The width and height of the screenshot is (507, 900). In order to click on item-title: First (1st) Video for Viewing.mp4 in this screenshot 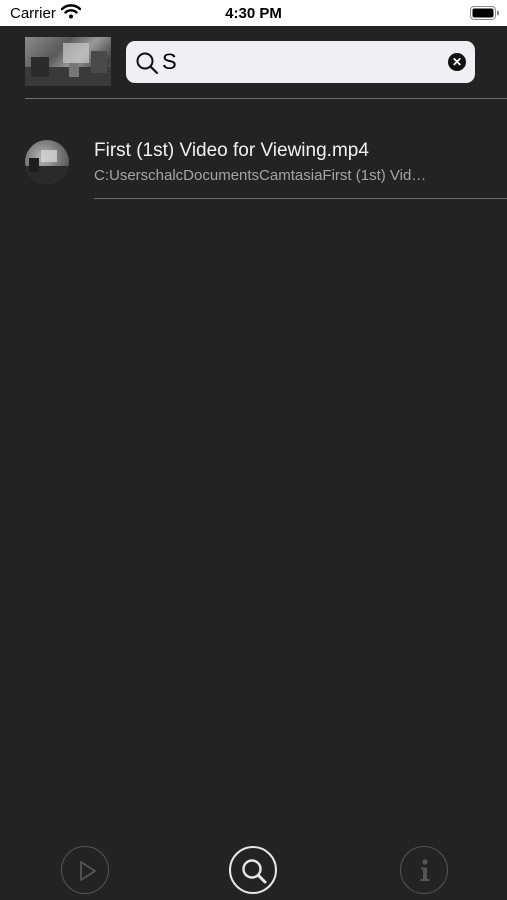, I will do `click(231, 150)`.